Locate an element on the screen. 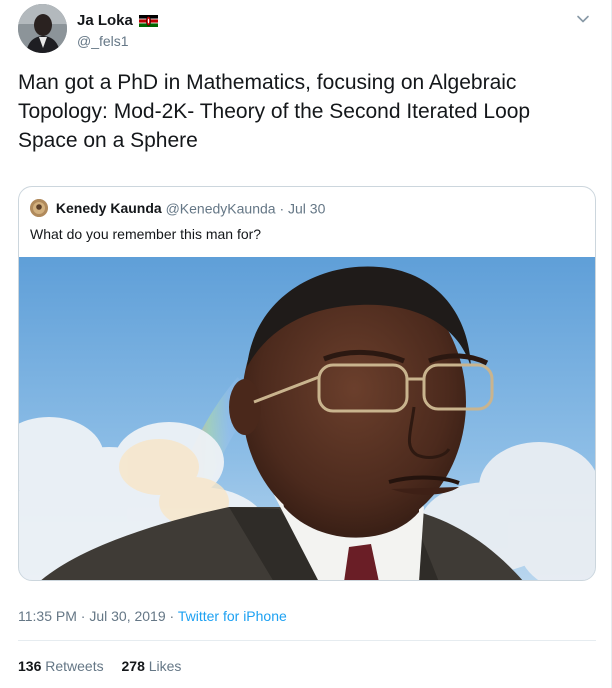  tweet-source-link: Twitter for iPhone is located at coordinates (232, 616).